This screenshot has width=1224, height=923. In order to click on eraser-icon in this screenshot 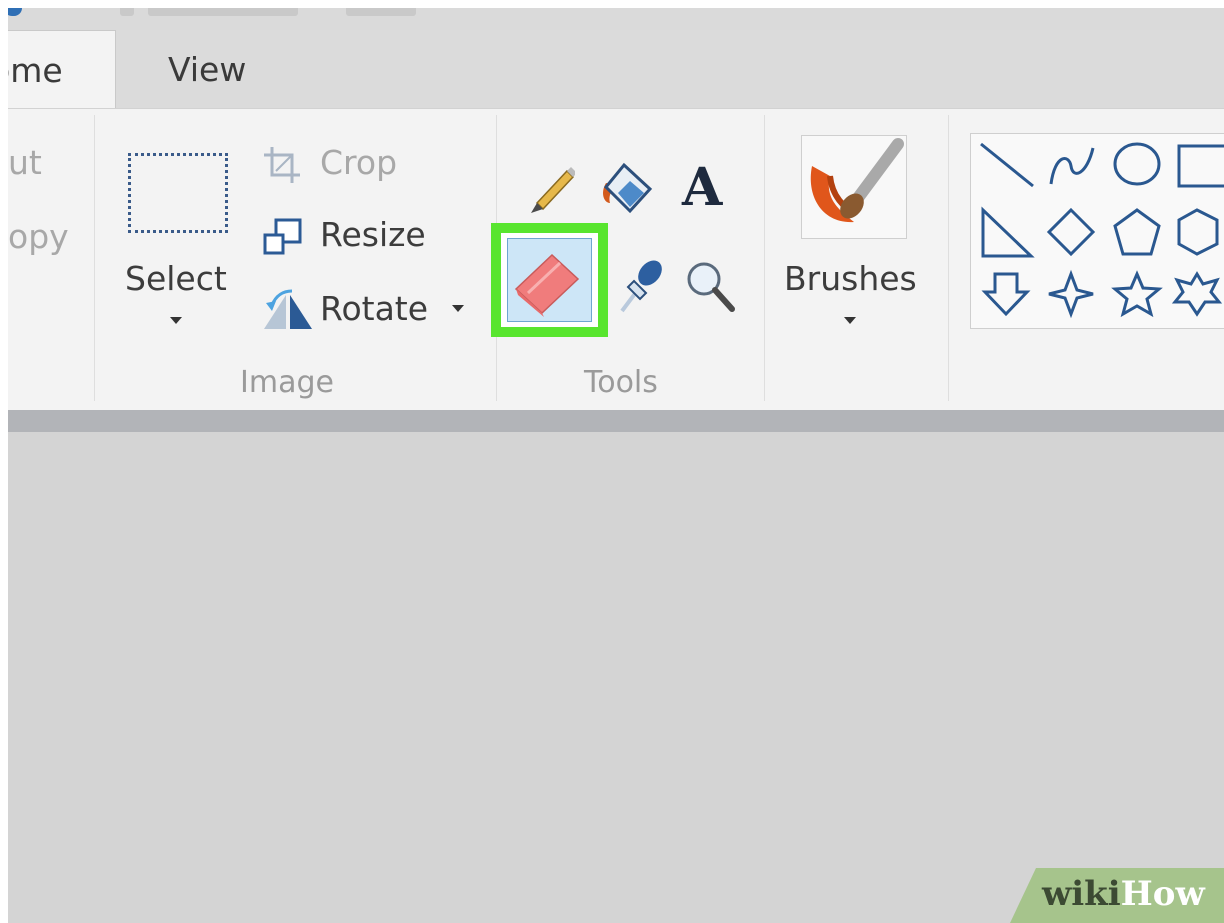, I will do `click(547, 285)`.